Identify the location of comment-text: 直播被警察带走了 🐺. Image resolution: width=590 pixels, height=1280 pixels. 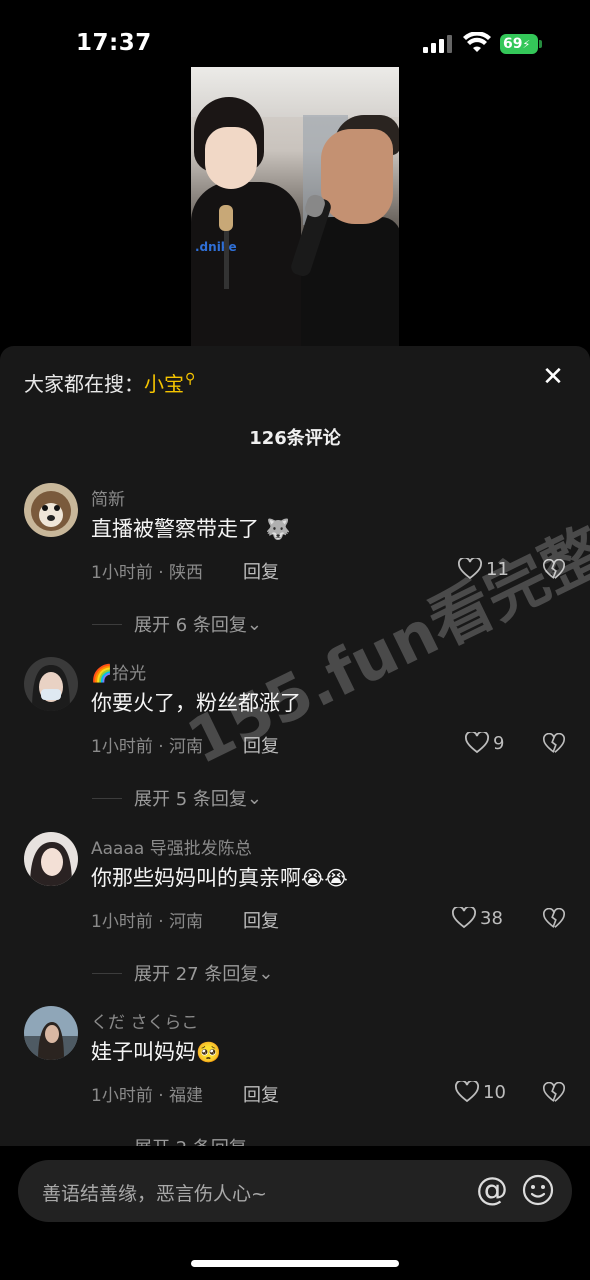
(191, 528).